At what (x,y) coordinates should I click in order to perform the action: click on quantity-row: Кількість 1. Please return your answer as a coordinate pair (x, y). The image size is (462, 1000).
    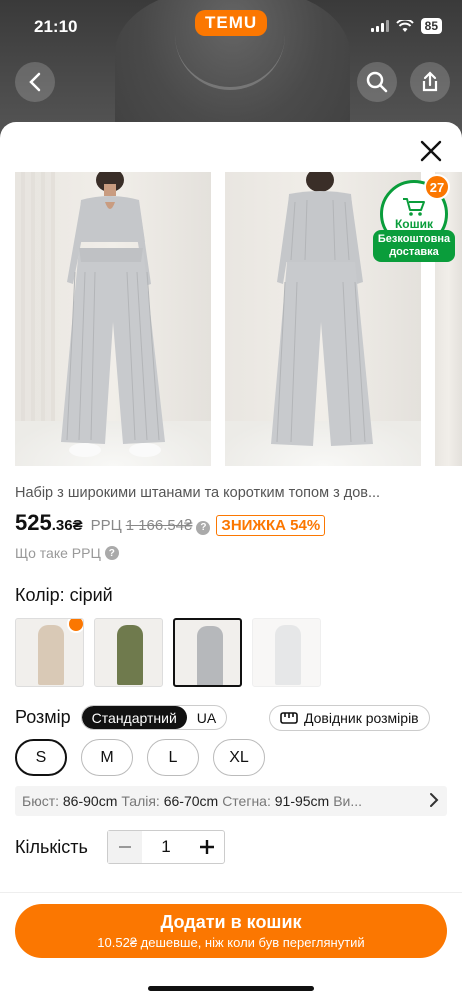
    Looking at the image, I should click on (120, 847).